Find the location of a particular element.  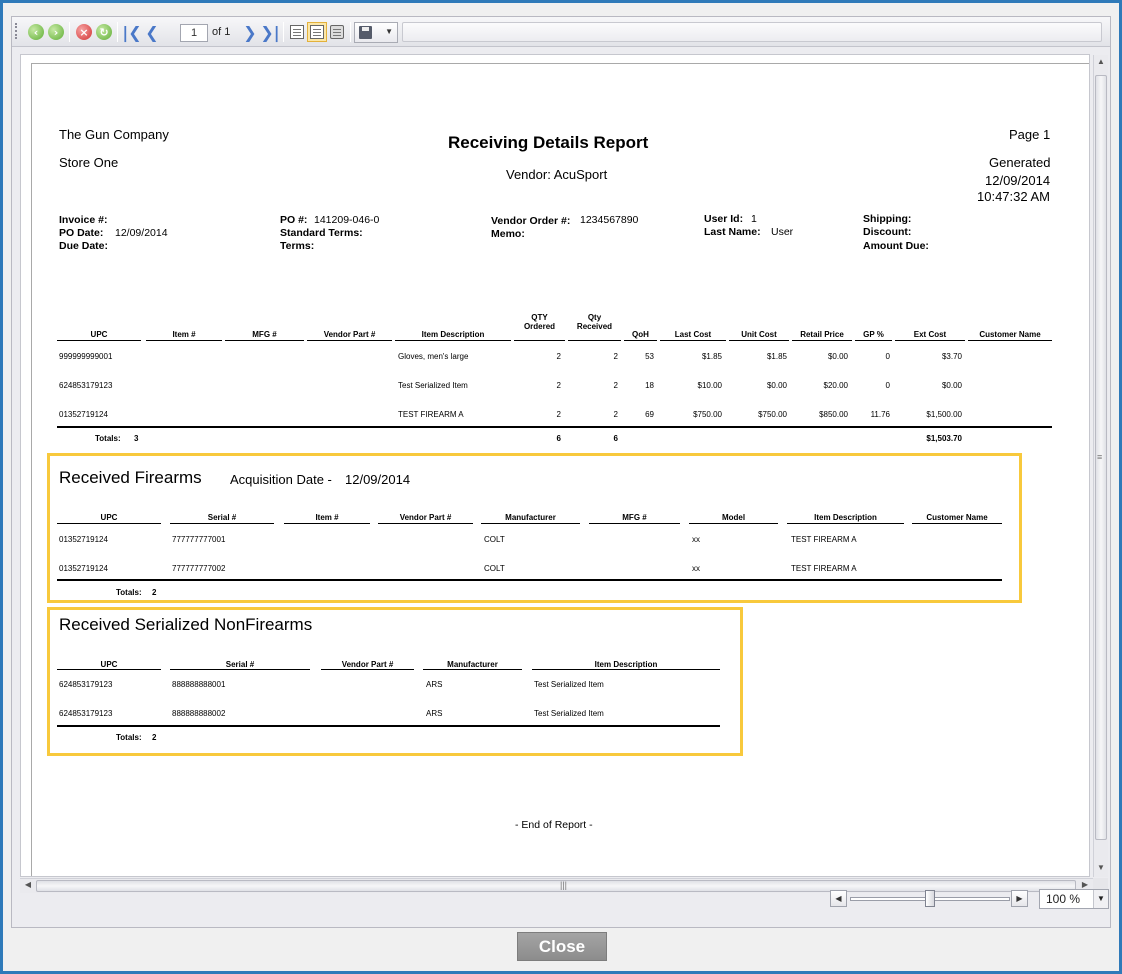

page-label: Page 1 is located at coordinates (1030, 134).